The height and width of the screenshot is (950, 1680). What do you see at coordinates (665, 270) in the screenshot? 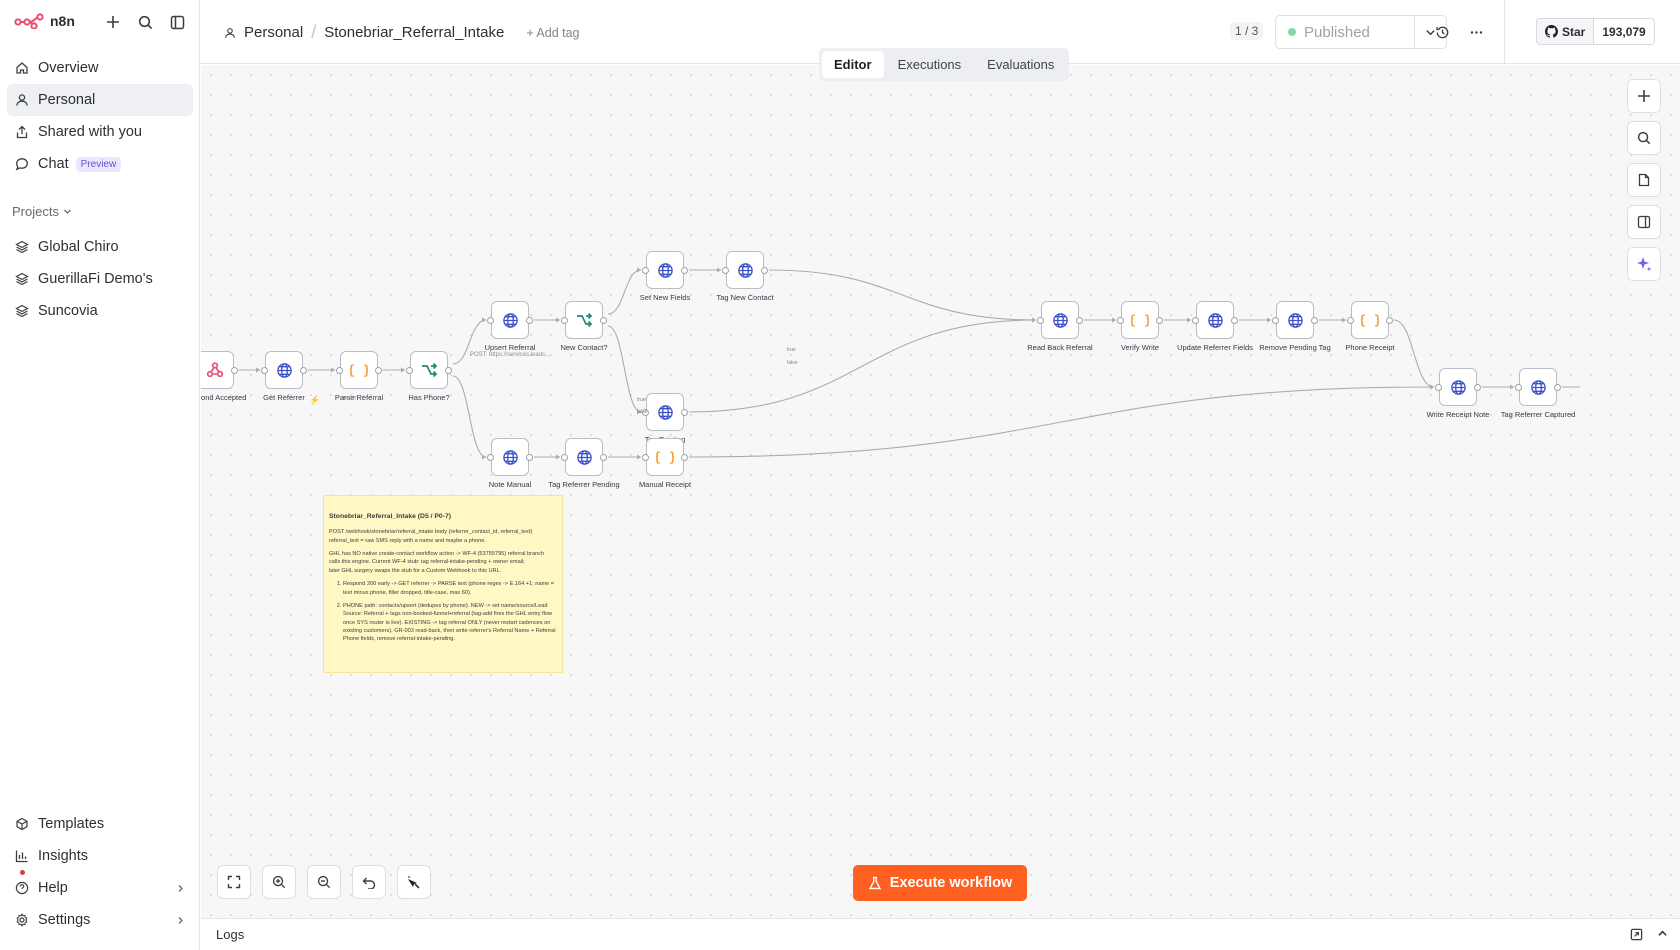
I see `node-setnew` at bounding box center [665, 270].